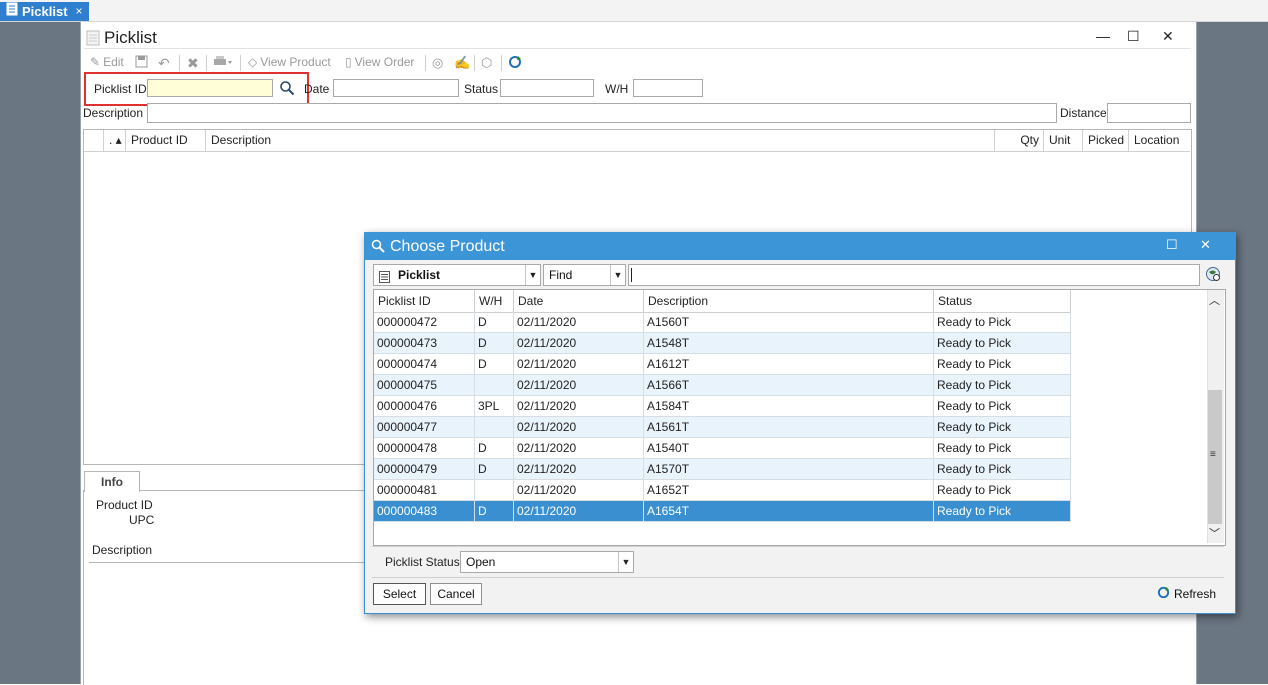  Describe the element at coordinates (1002, 301) in the screenshot. I see `status-column-header: Status` at that location.